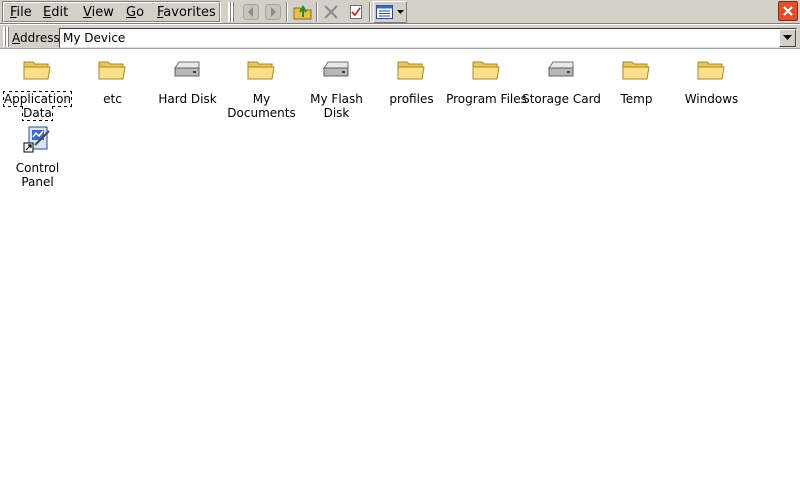  I want to click on item-label: Hard Disk, so click(187, 99).